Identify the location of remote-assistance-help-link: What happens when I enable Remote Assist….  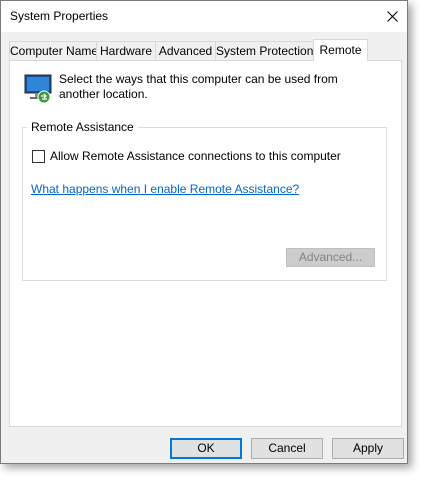
(165, 189).